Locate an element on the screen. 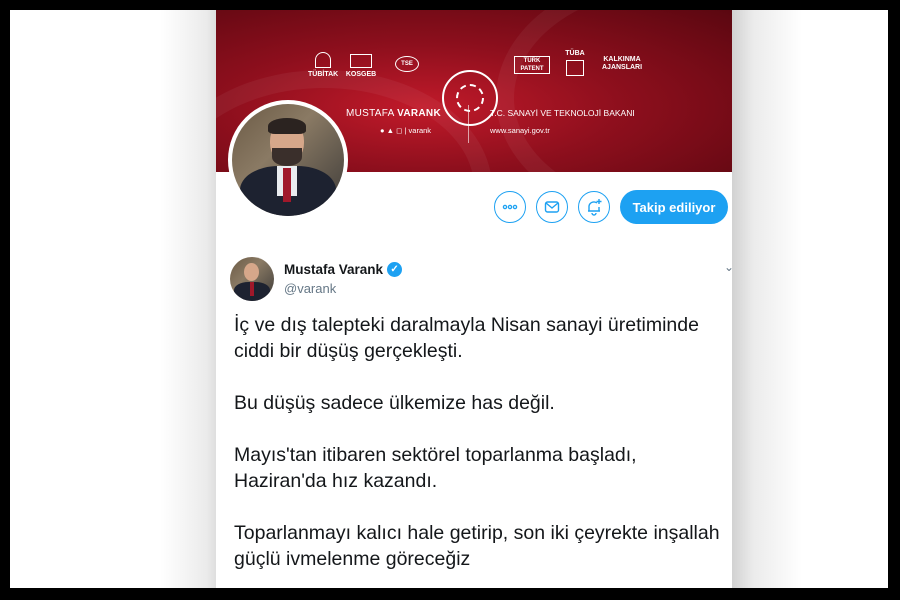 This screenshot has height=600, width=900. tweet-author-name: Mustafa Varank is located at coordinates (334, 269).